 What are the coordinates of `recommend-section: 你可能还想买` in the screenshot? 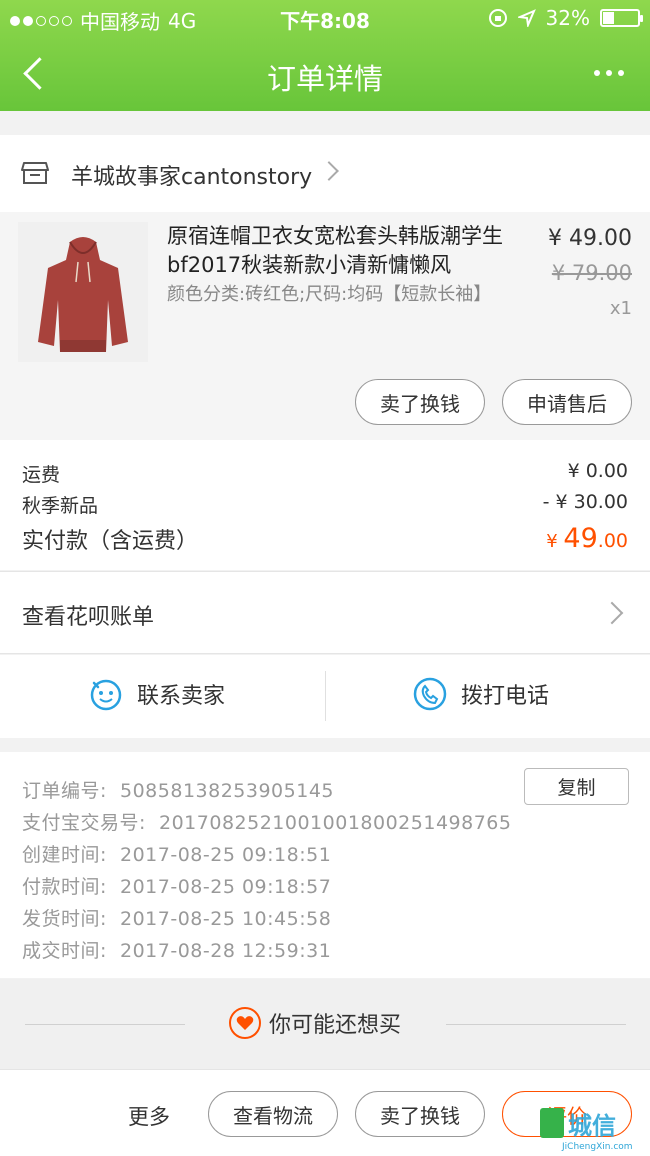 It's located at (325, 1024).